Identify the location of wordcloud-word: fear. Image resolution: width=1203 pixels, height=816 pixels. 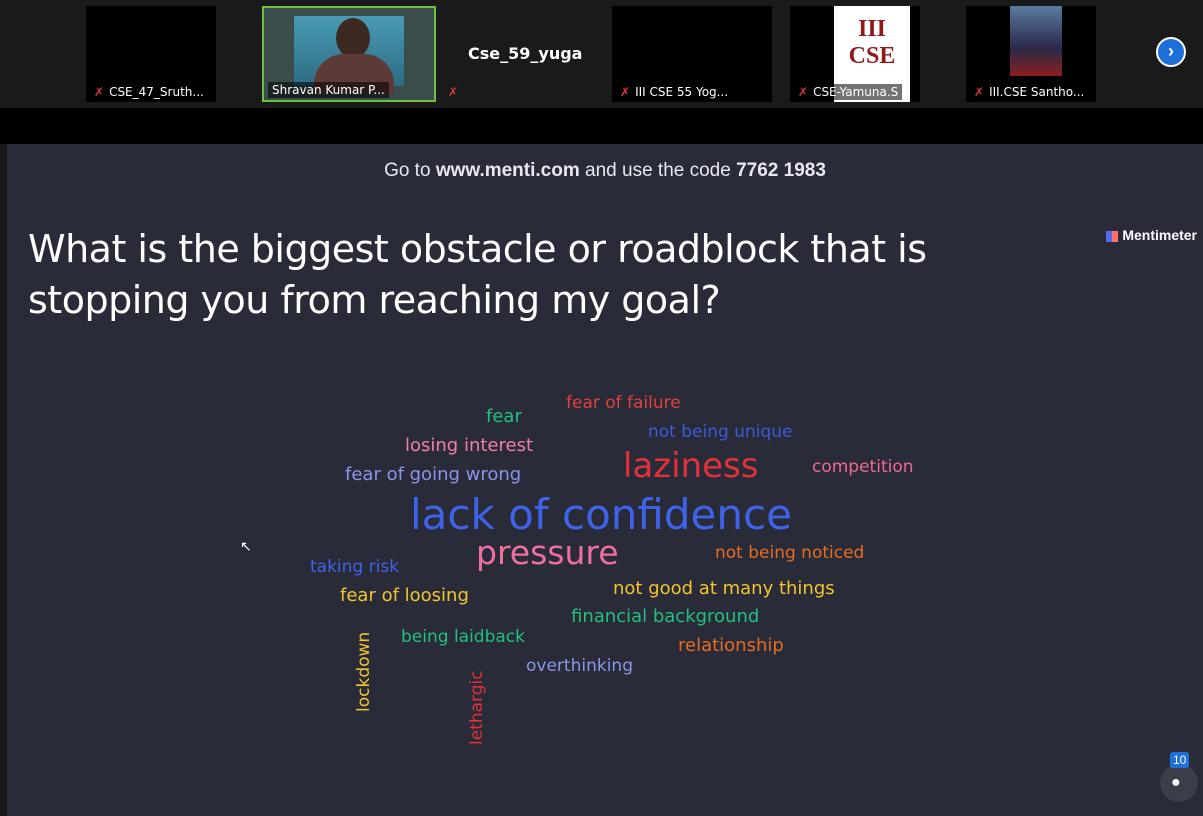
(504, 416).